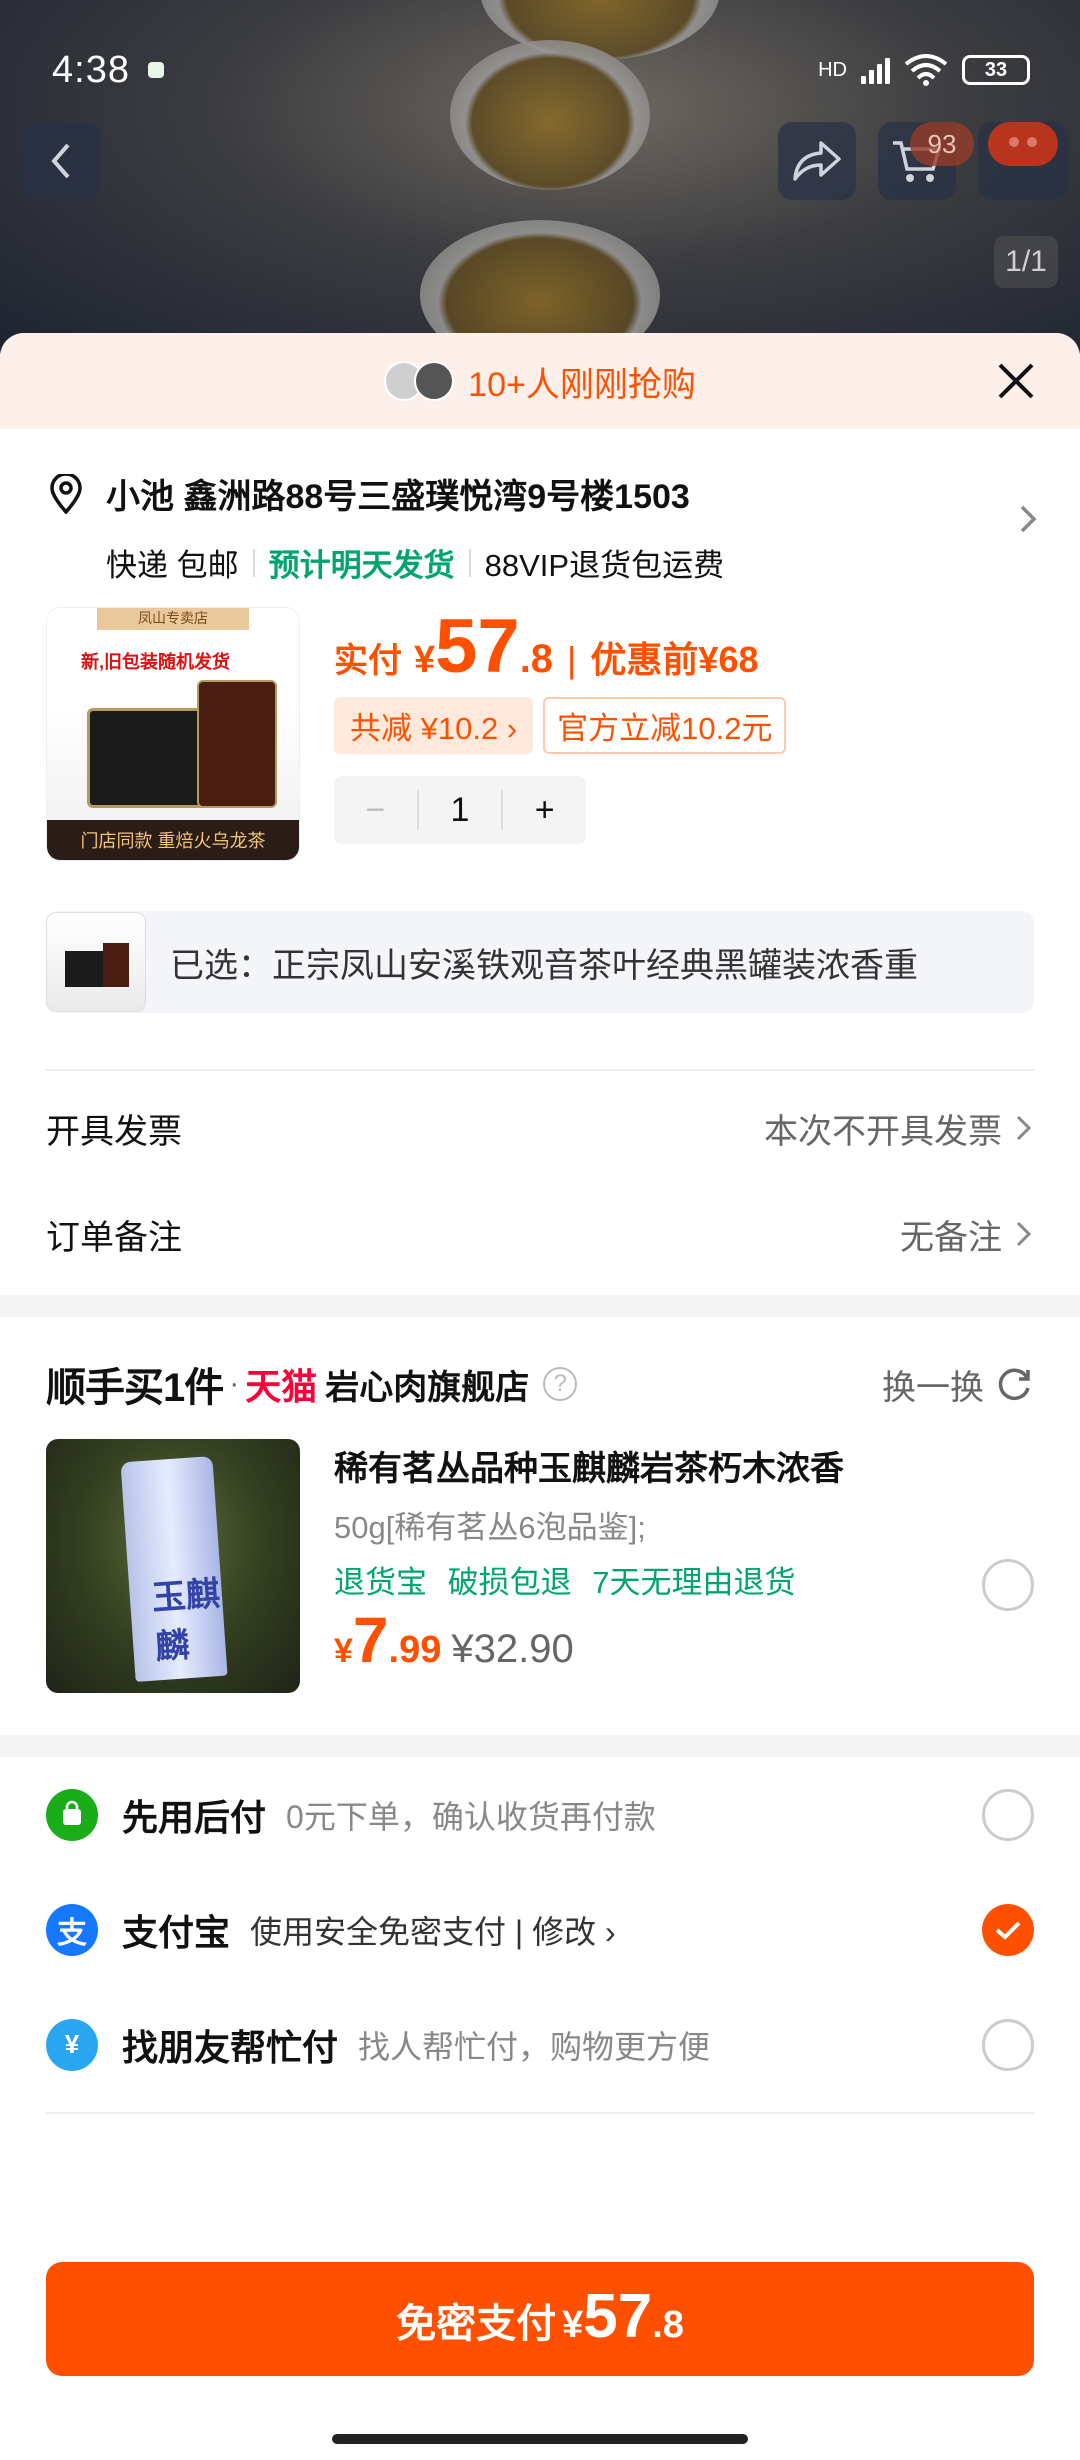  I want to click on friend-pay-name: 找朋友帮忙付, so click(230, 2047).